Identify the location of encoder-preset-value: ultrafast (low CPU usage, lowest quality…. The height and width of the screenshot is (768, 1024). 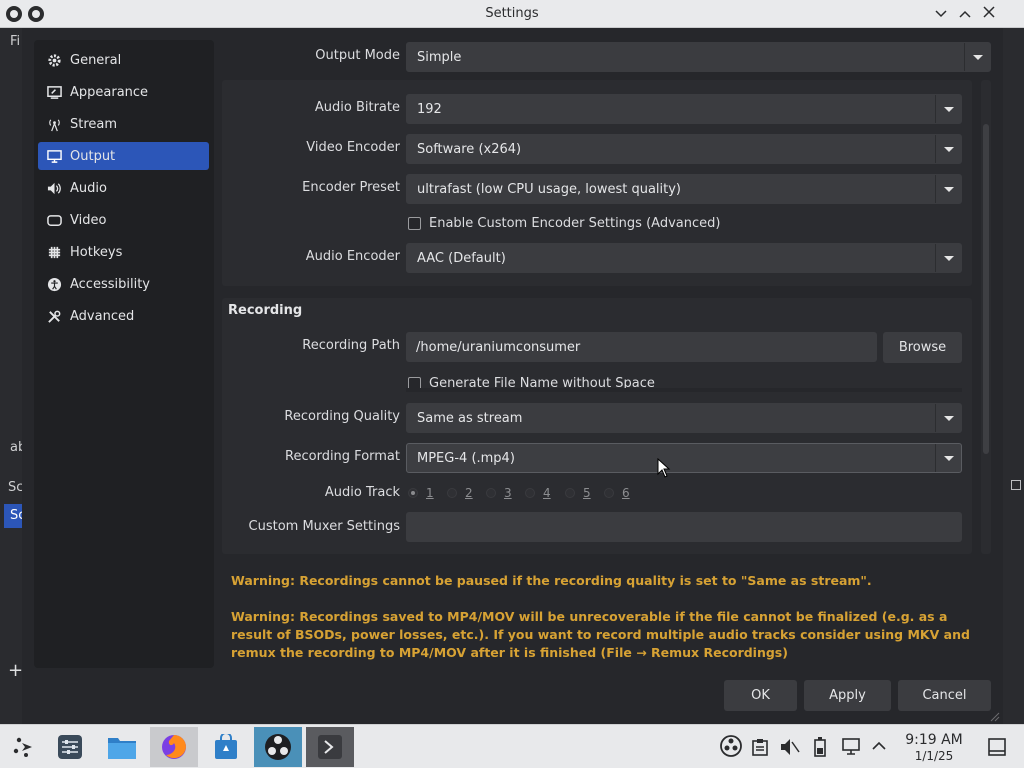
(549, 189).